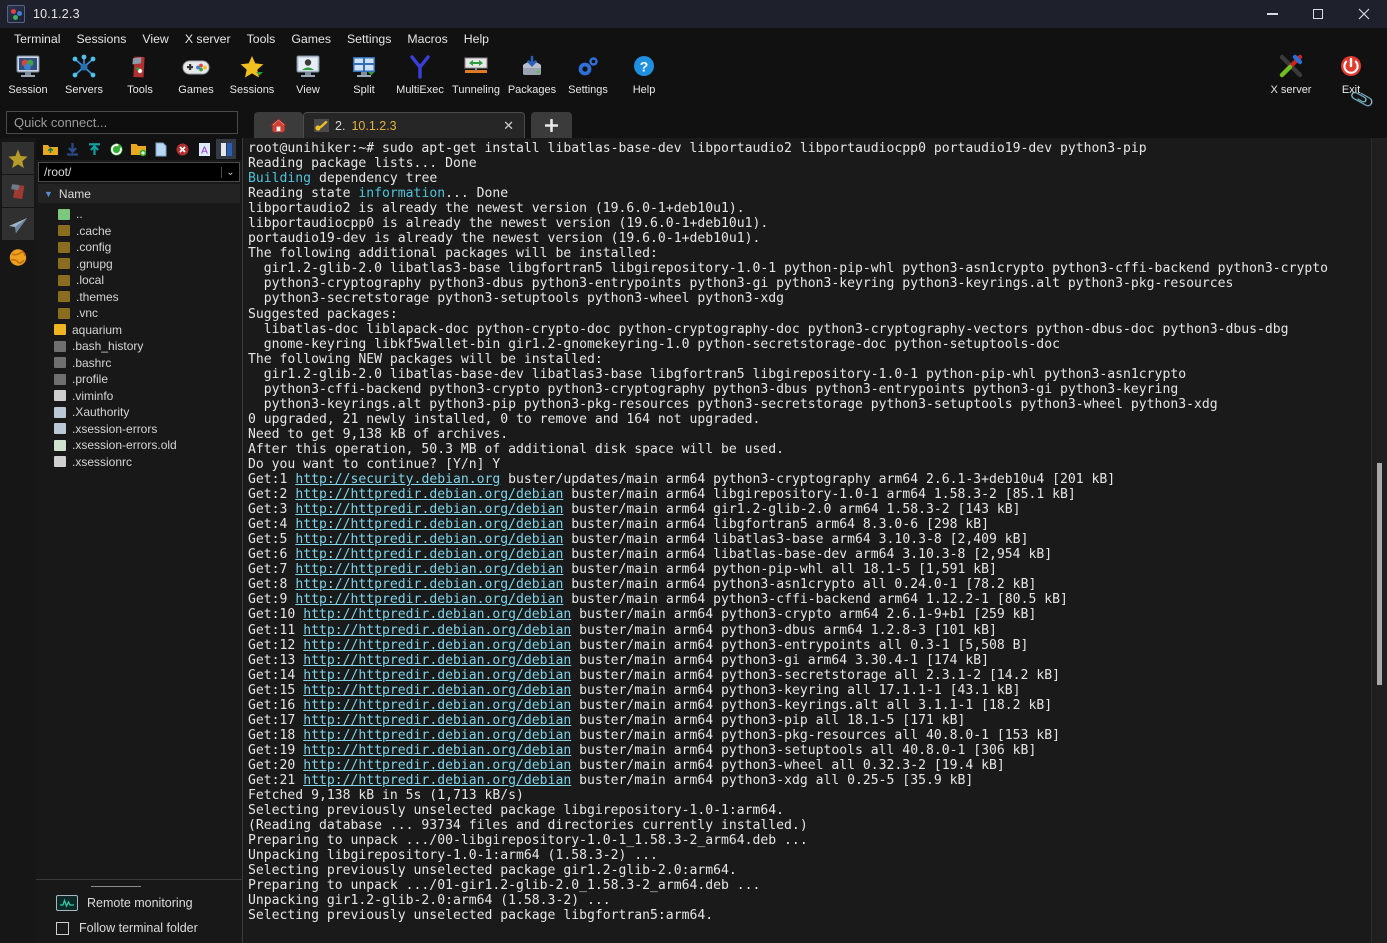 The height and width of the screenshot is (943, 1387). Describe the element at coordinates (1364, 14) in the screenshot. I see `close-button` at that location.